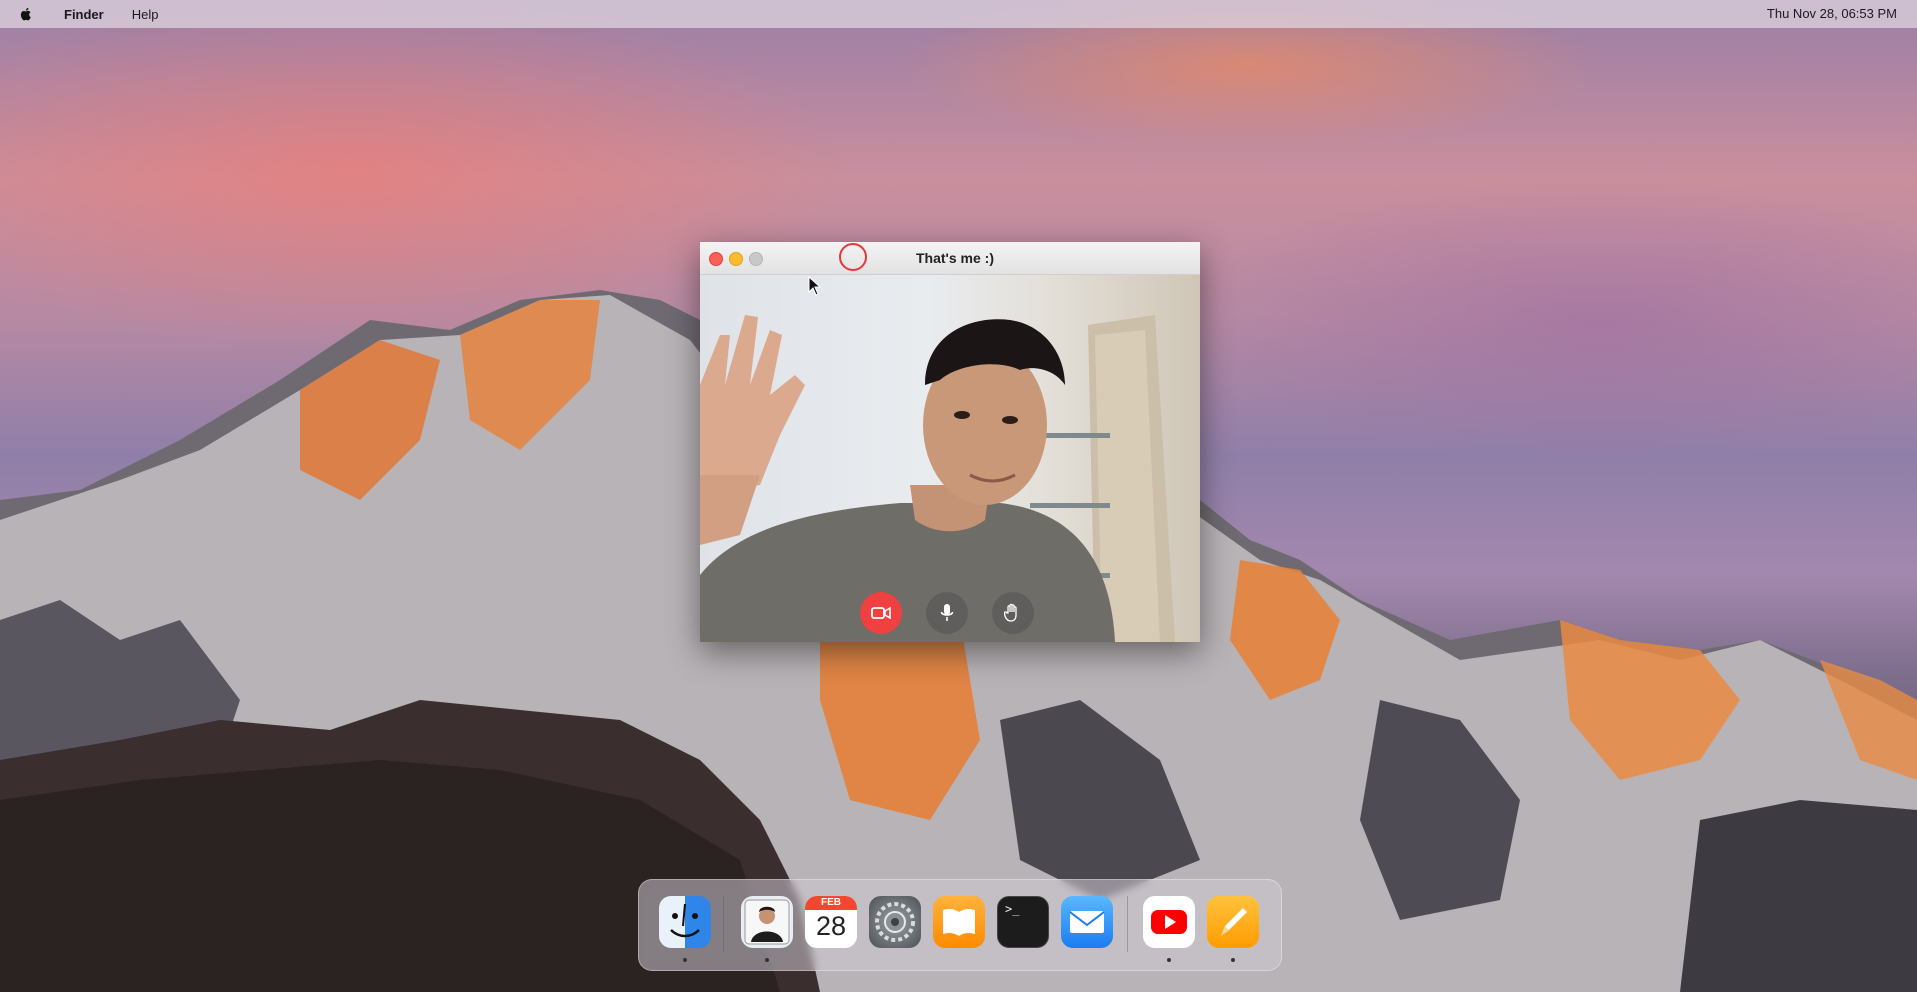 Image resolution: width=1917 pixels, height=992 pixels. Describe the element at coordinates (831, 903) in the screenshot. I see `calendar-month: FEB` at that location.